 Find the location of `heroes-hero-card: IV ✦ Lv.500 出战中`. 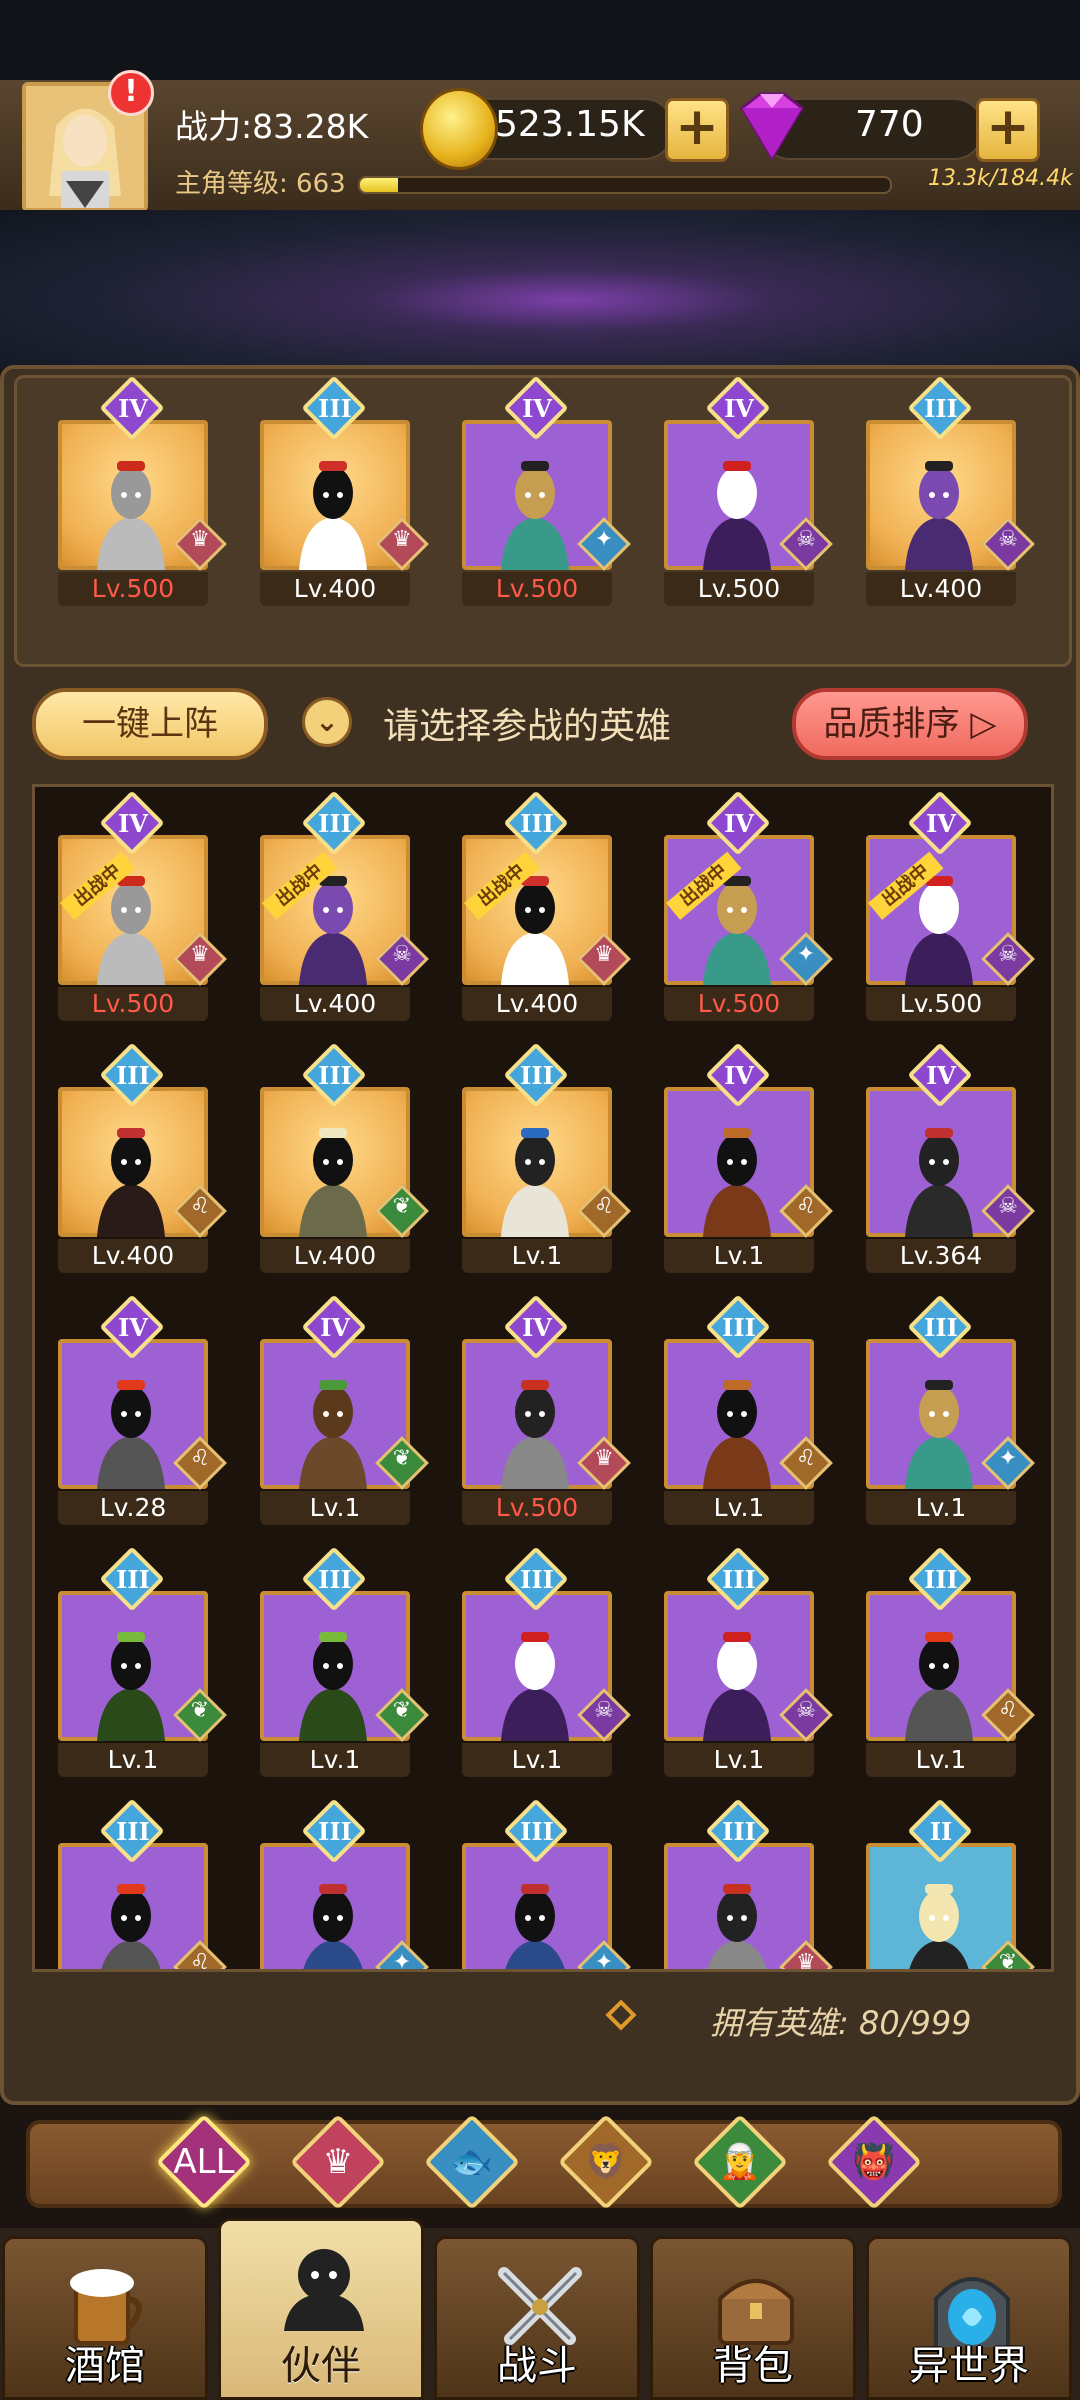

heroes-hero-card: IV ✦ Lv.500 出战中 is located at coordinates (747, 910).